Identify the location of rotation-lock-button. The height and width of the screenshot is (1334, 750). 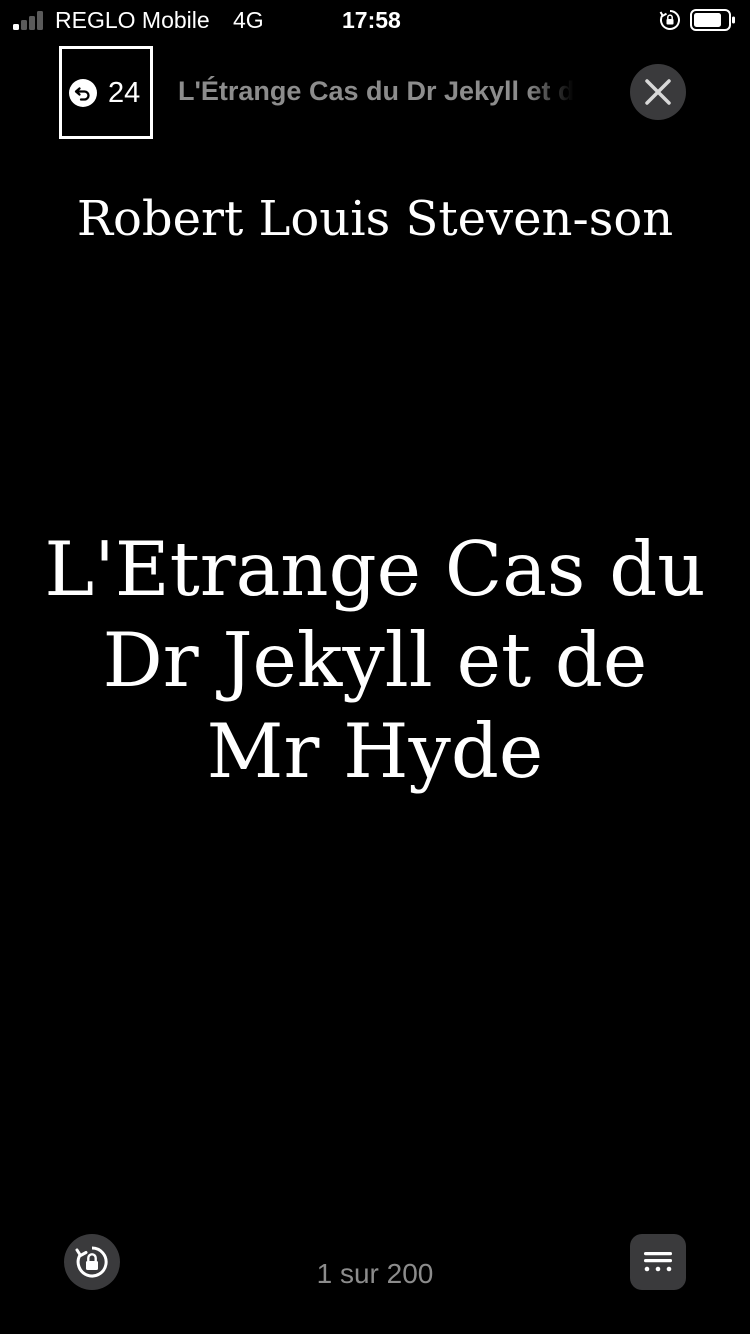
(92, 1262).